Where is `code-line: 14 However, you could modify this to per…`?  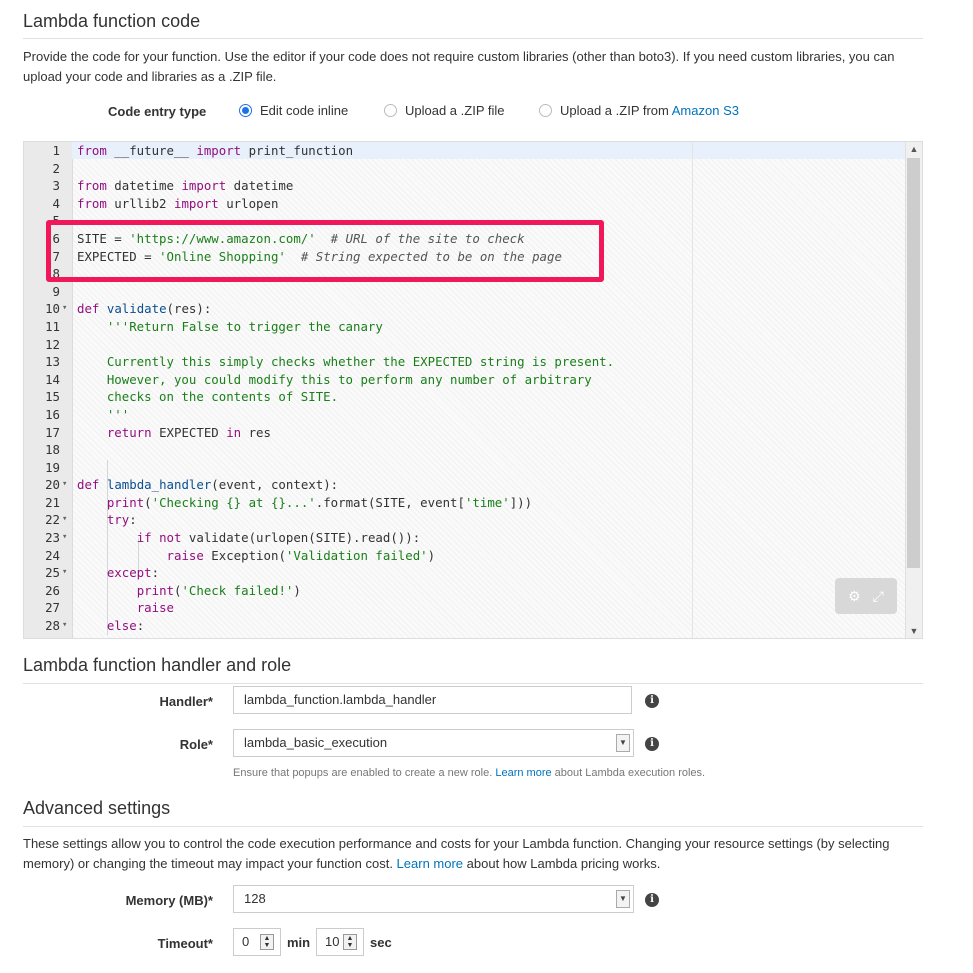 code-line: 14 However, you could modify this to per… is located at coordinates (466, 380).